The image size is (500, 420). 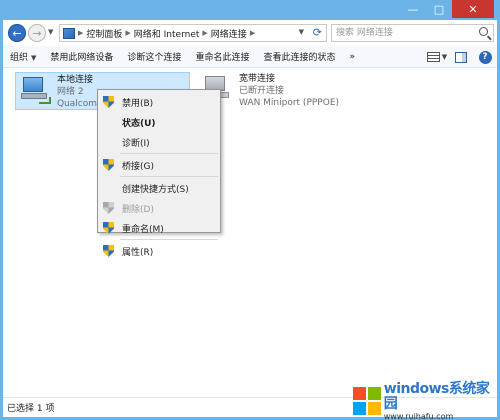 What do you see at coordinates (159, 165) in the screenshot?
I see `menu-item-bridge: 桥接(G)` at bounding box center [159, 165].